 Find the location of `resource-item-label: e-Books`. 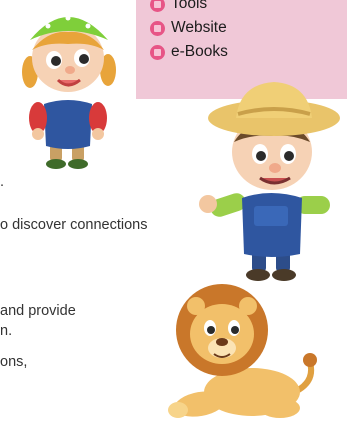

resource-item-label: e-Books is located at coordinates (199, 51).